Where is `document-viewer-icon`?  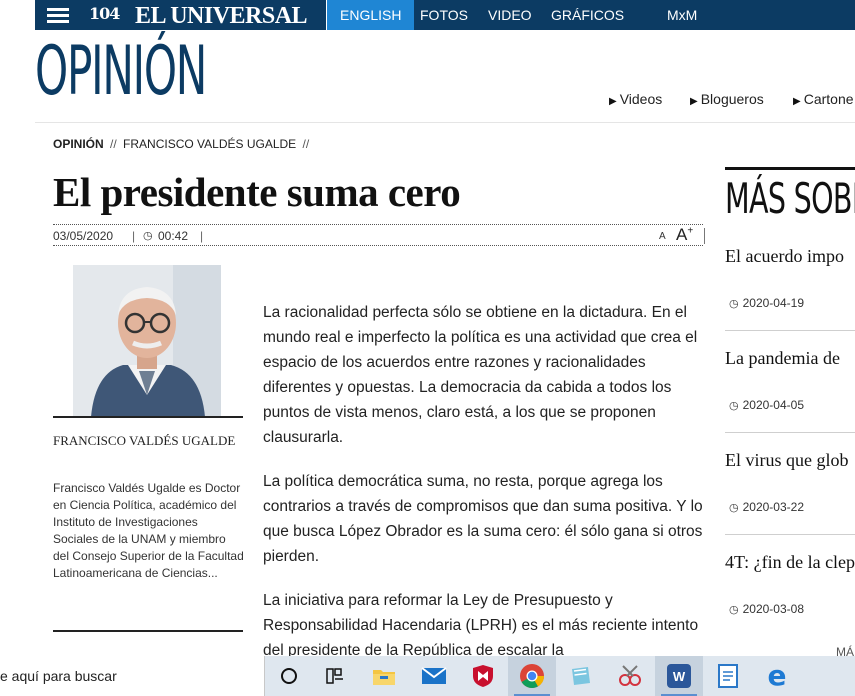 document-viewer-icon is located at coordinates (728, 676).